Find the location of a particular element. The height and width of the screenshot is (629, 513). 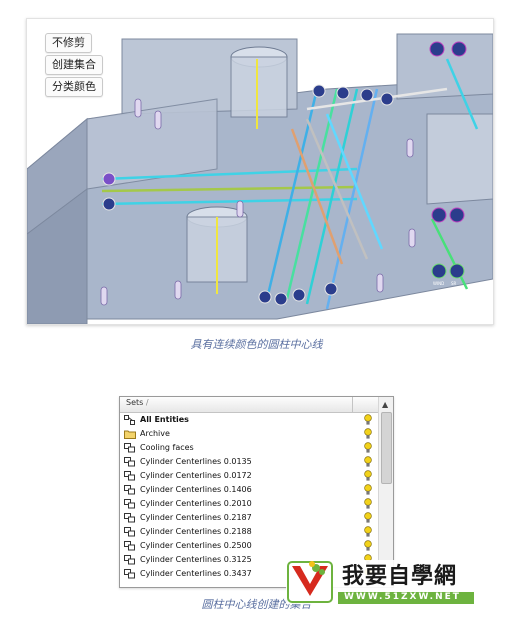

set-label: Cylinder Centerlines 0.0172 is located at coordinates (196, 475).